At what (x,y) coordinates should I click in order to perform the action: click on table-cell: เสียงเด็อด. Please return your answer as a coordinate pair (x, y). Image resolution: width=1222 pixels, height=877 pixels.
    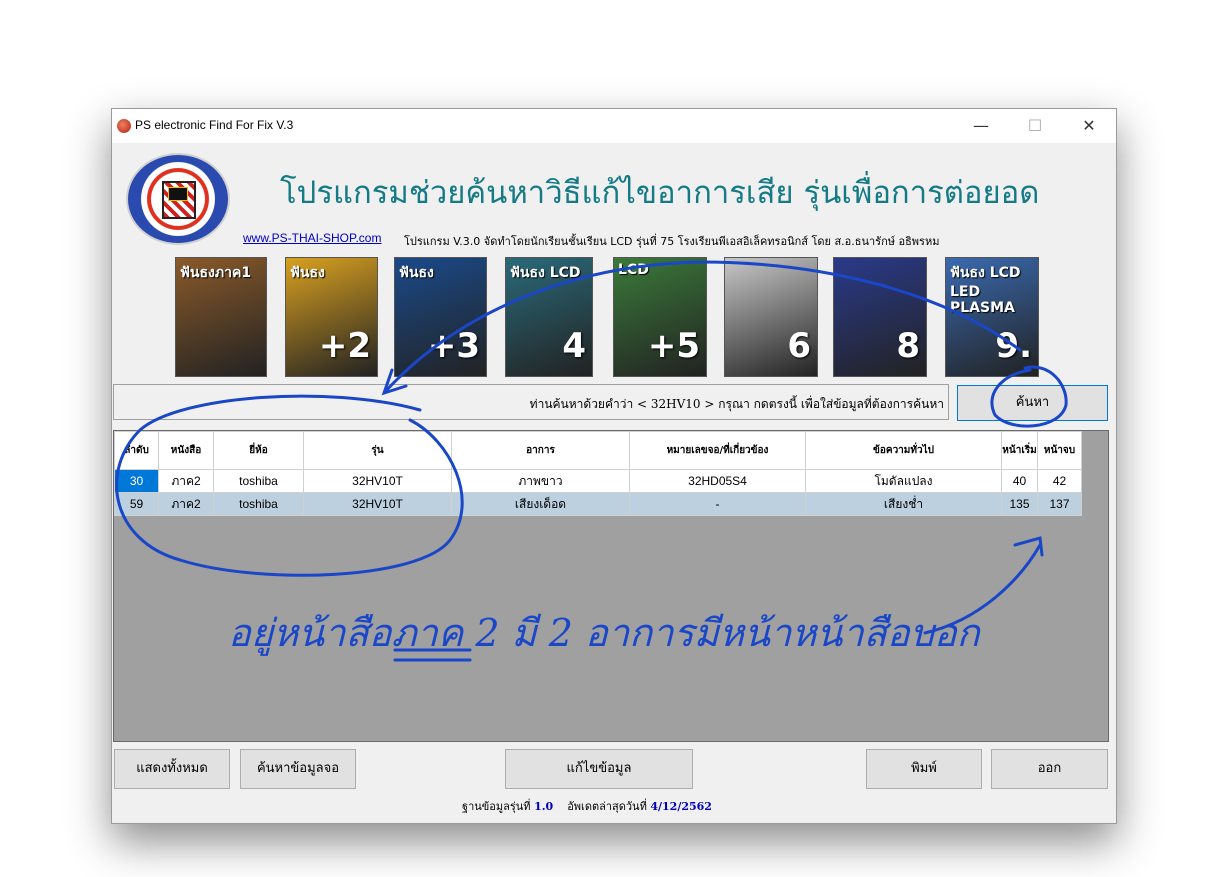
    Looking at the image, I should click on (540, 504).